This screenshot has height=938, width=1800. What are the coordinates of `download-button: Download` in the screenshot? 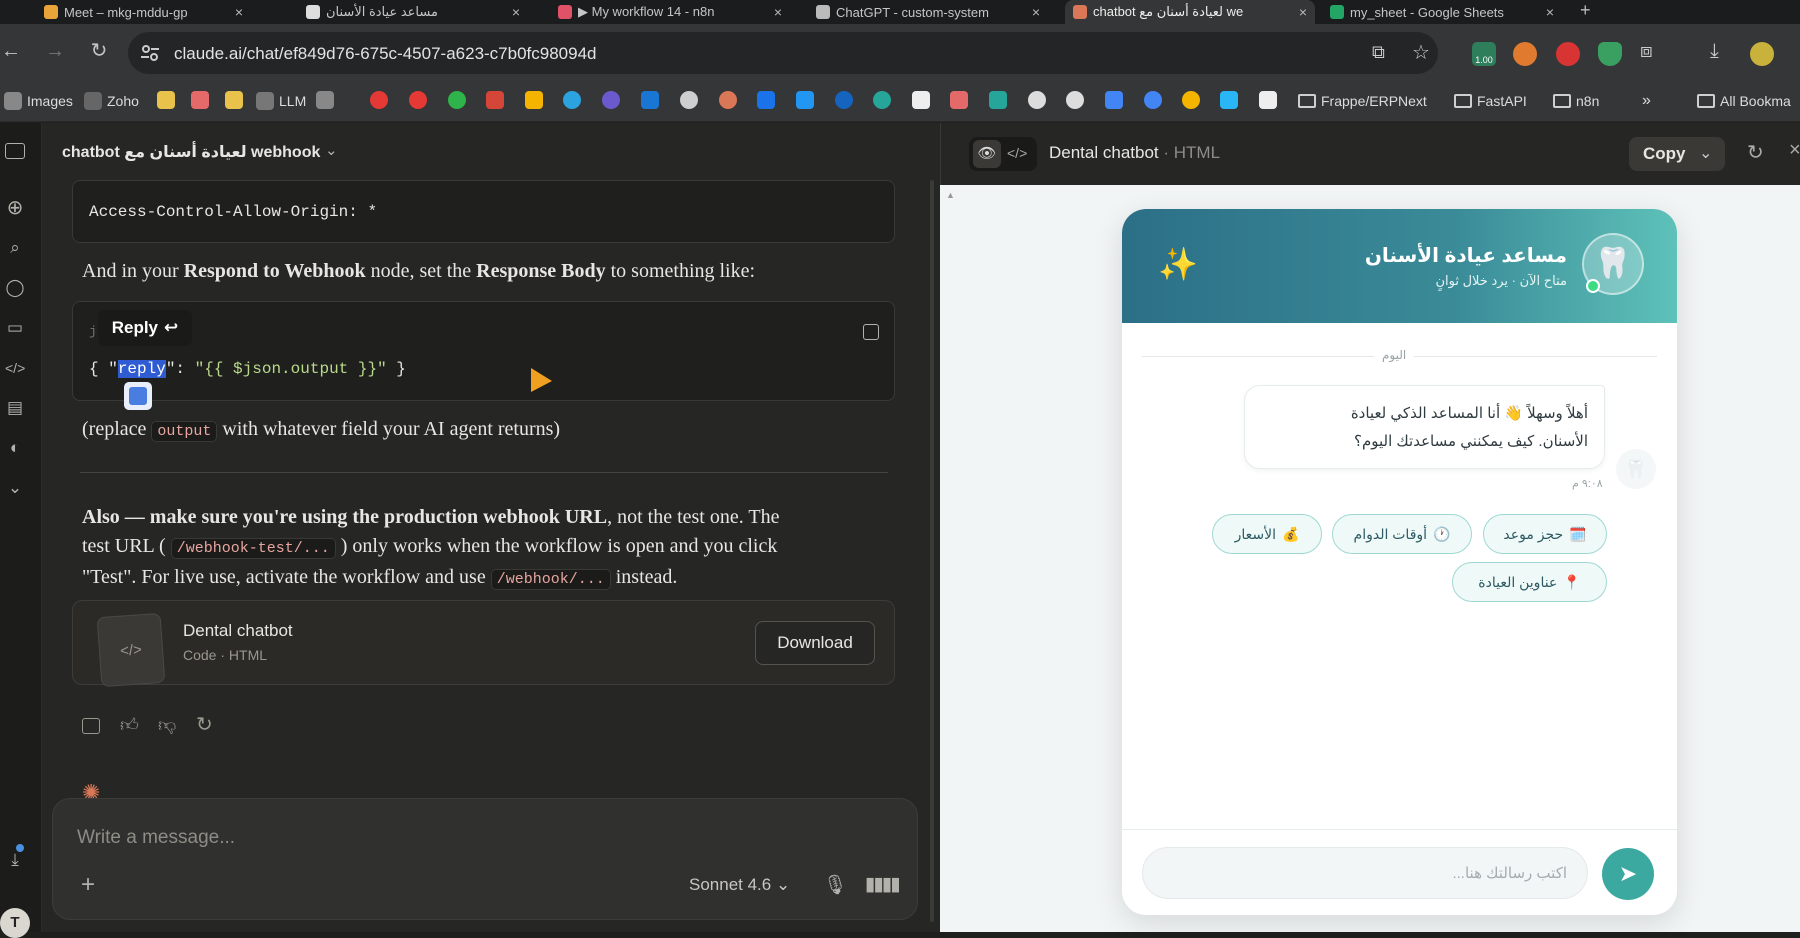 It's located at (815, 643).